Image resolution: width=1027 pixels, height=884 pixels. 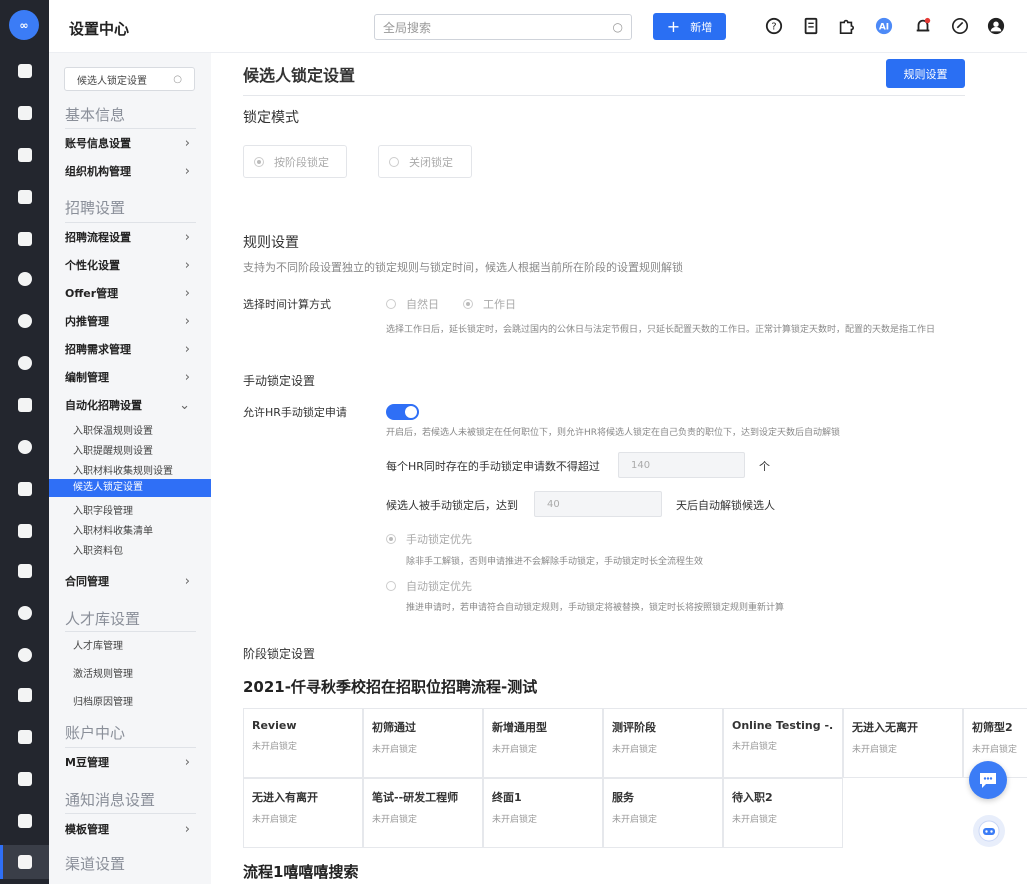 I want to click on submenu-candidate-lock: 候选人锁定设置, so click(x=130, y=488).